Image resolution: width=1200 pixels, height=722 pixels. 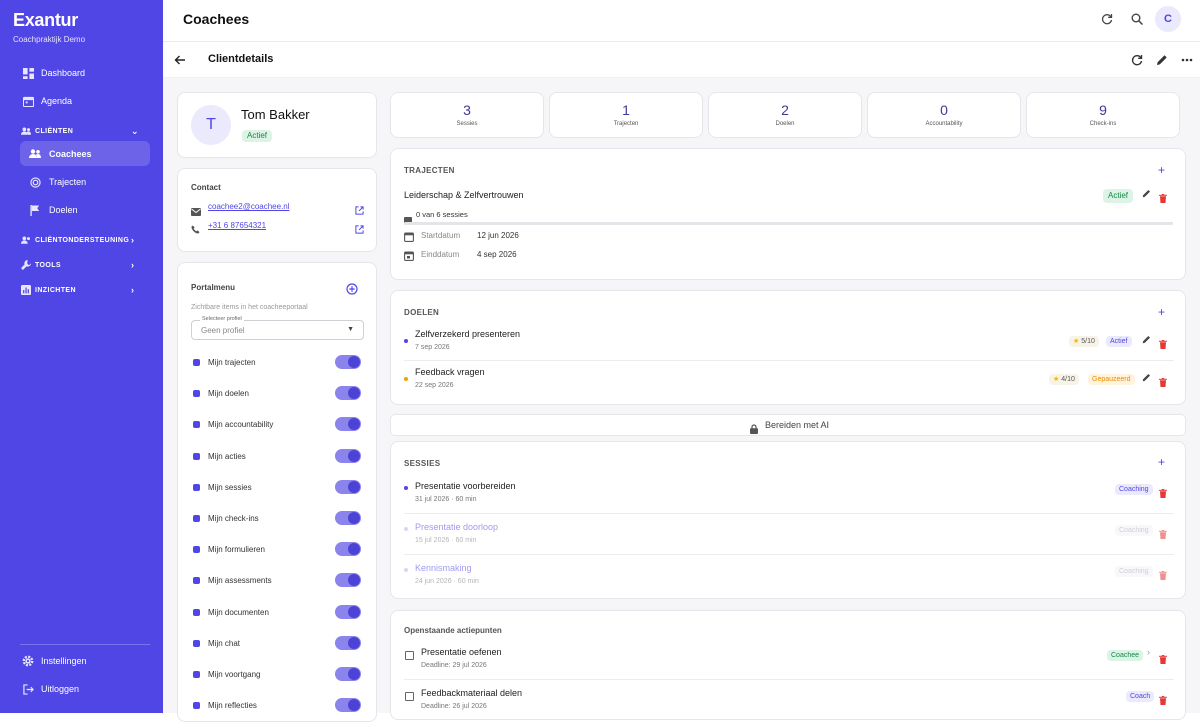 What do you see at coordinates (788, 425) in the screenshot?
I see `ai-prepare-button: Bereiden met AI` at bounding box center [788, 425].